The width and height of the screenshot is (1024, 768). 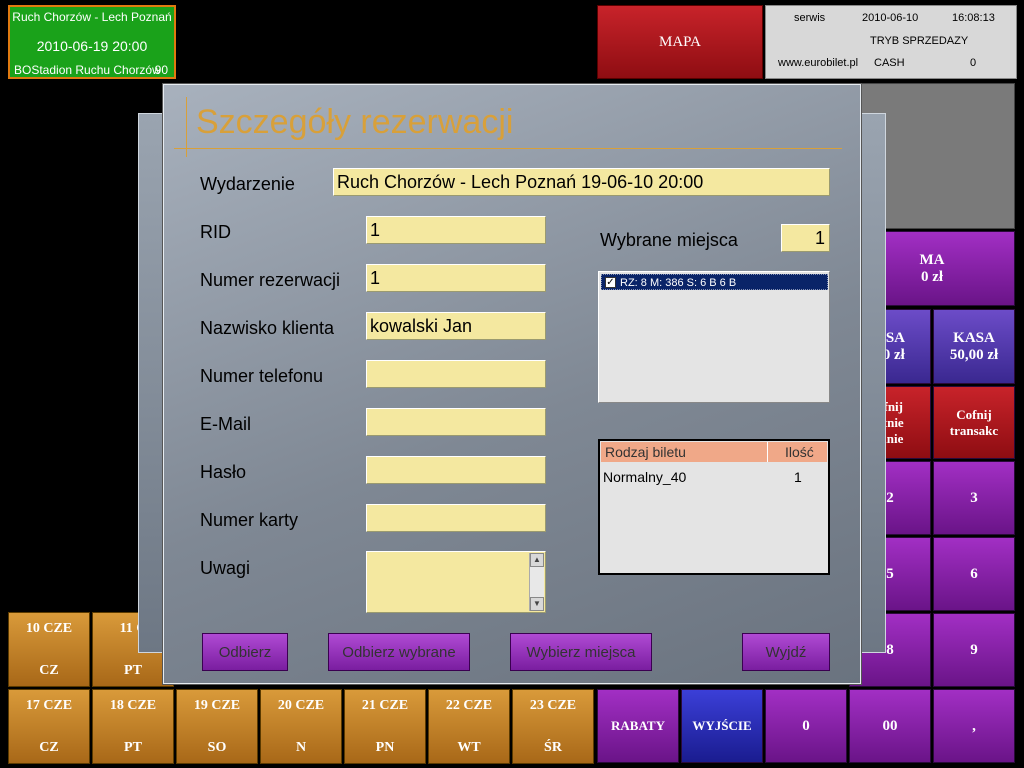 What do you see at coordinates (247, 184) in the screenshot?
I see `event-label: Wydarzenie` at bounding box center [247, 184].